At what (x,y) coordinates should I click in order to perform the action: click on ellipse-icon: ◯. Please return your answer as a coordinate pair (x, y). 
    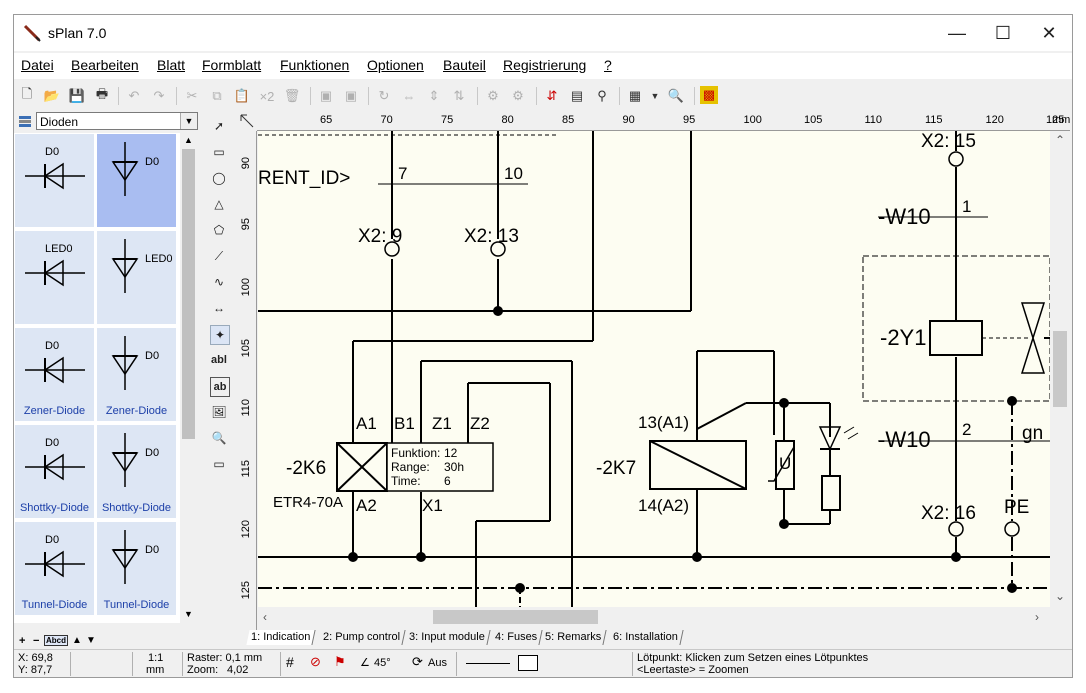
    Looking at the image, I should click on (219, 178).